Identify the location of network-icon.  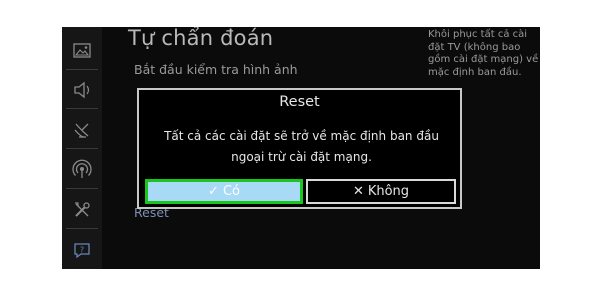
(82, 170).